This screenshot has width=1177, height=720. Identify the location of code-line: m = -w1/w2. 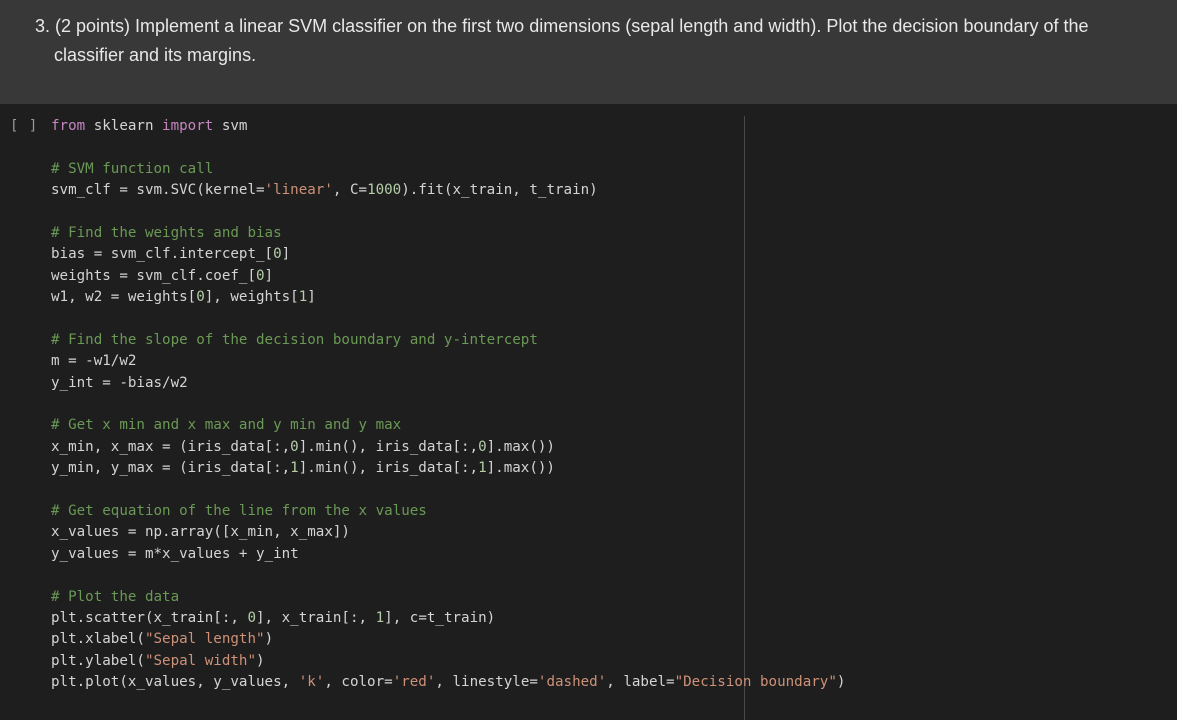
(601, 361).